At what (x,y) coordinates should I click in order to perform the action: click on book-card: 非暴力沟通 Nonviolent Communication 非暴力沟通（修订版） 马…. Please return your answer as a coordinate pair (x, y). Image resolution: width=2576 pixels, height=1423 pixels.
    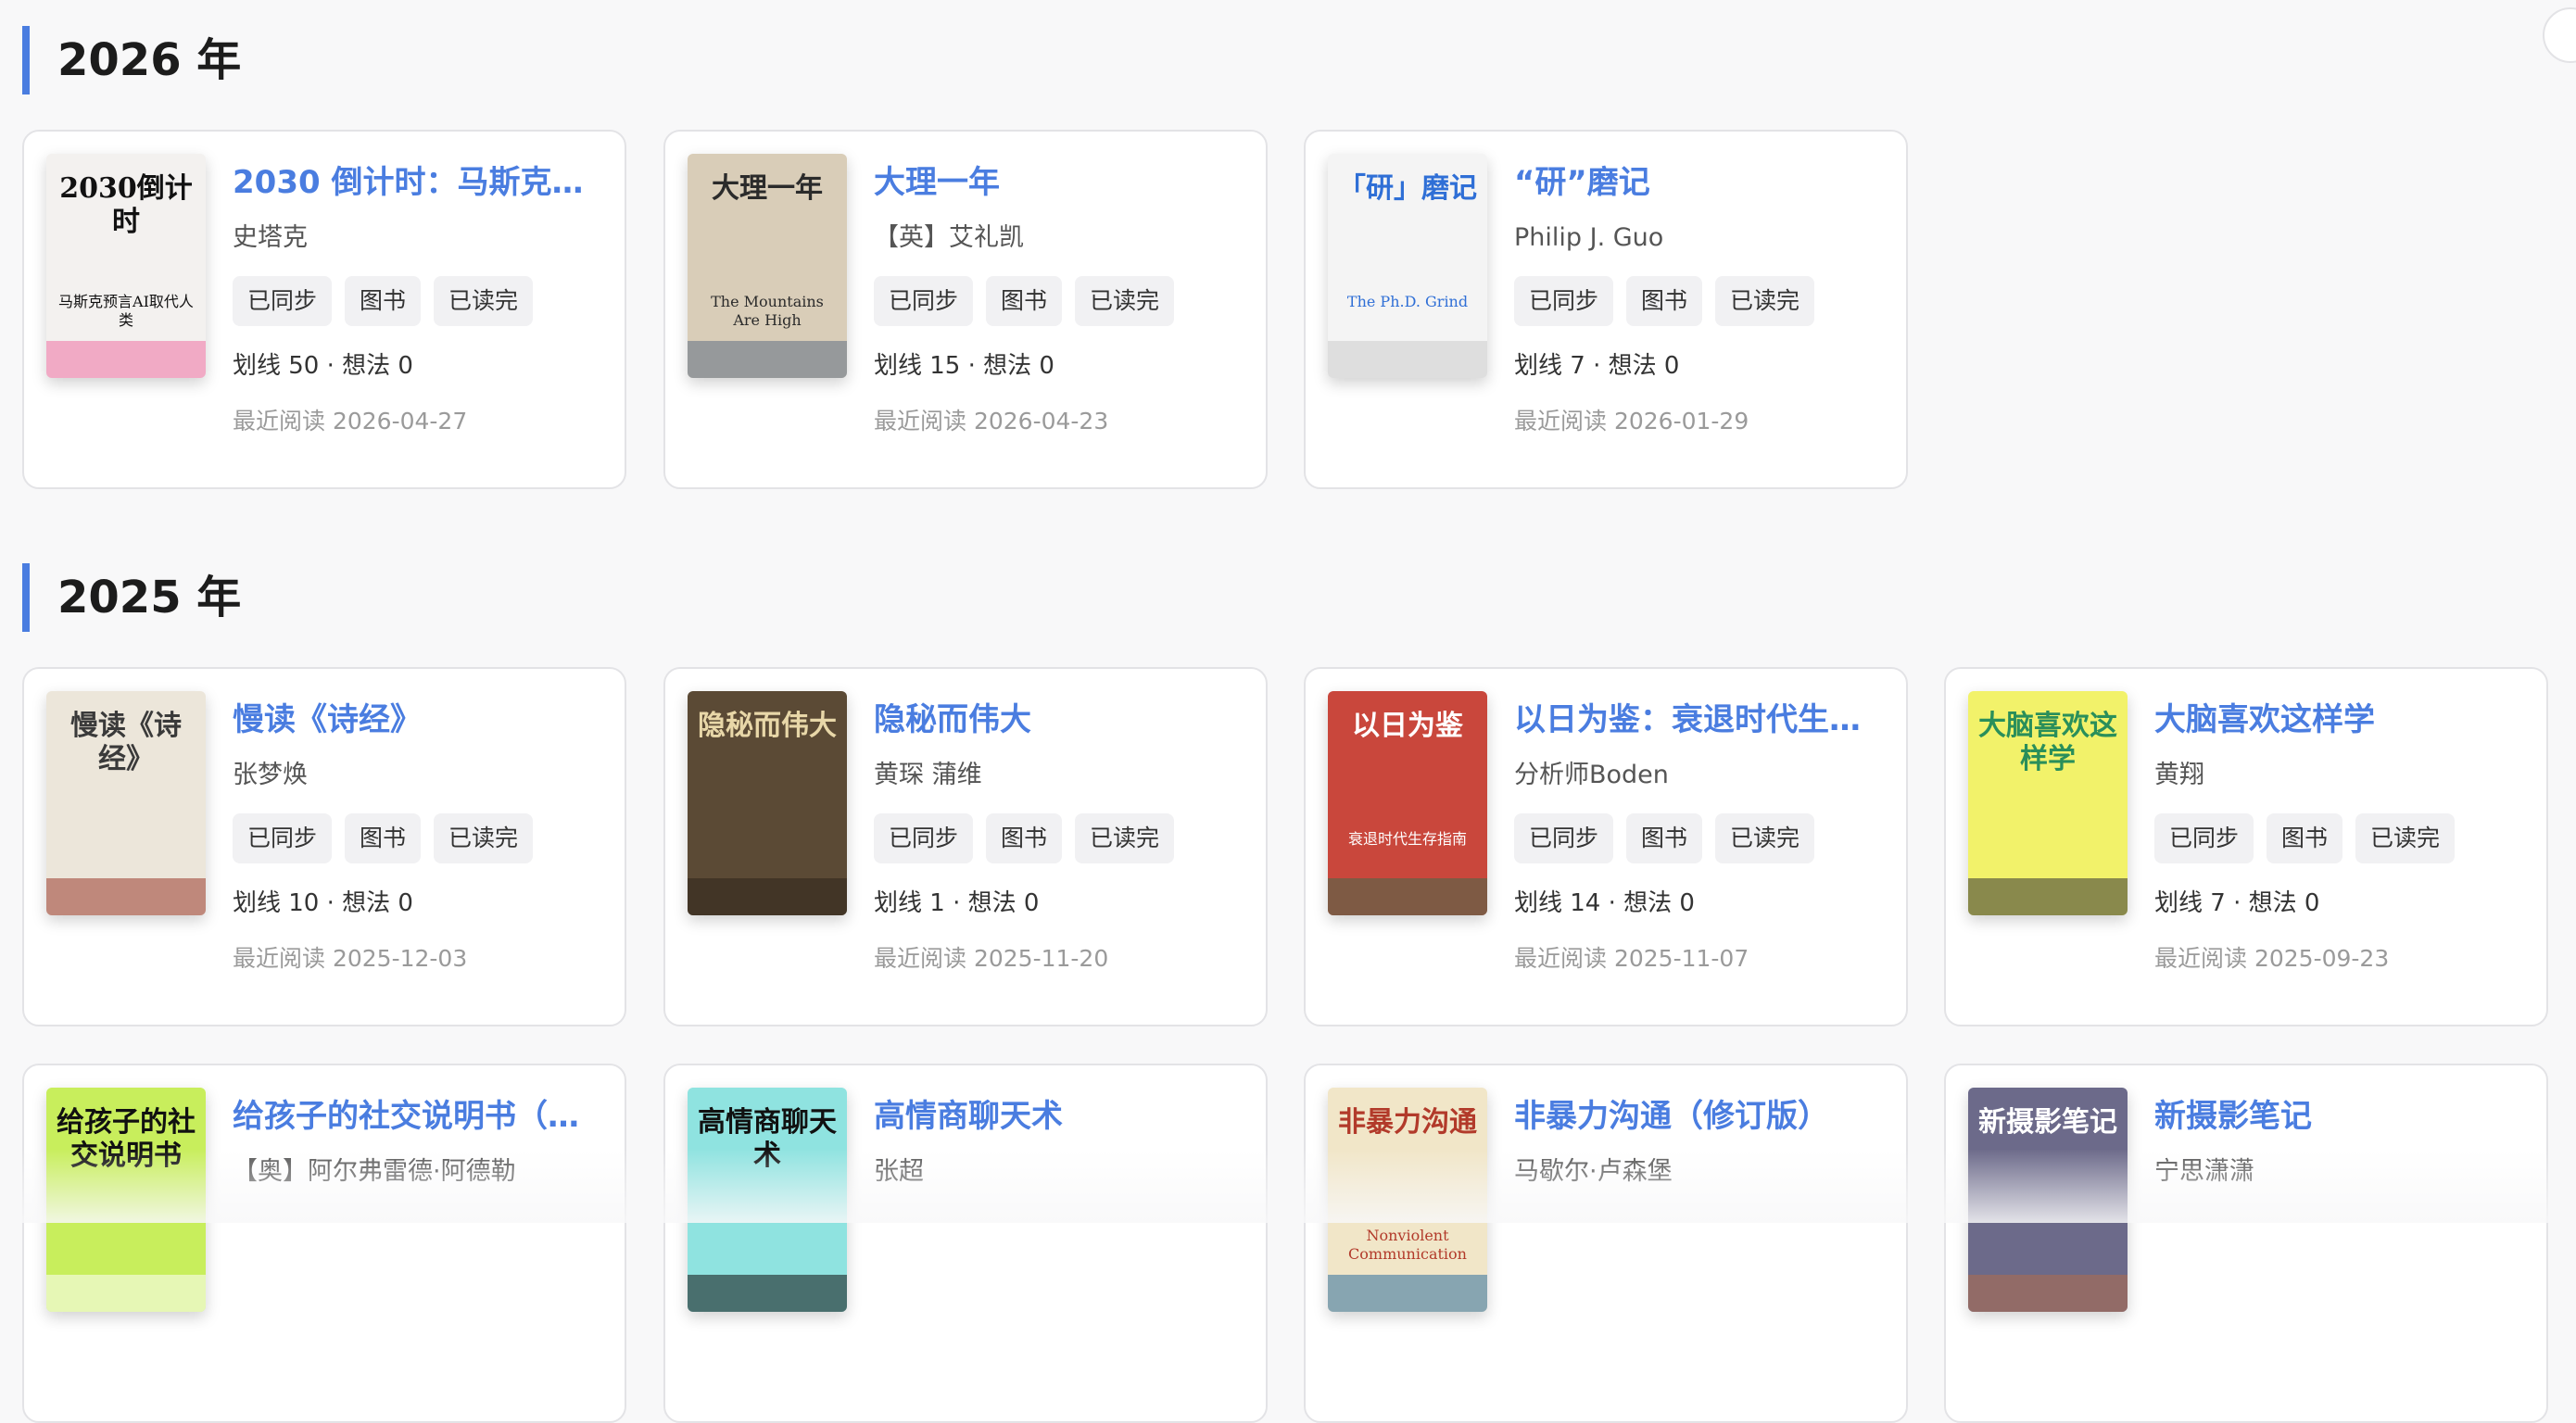
    Looking at the image, I should click on (1606, 1243).